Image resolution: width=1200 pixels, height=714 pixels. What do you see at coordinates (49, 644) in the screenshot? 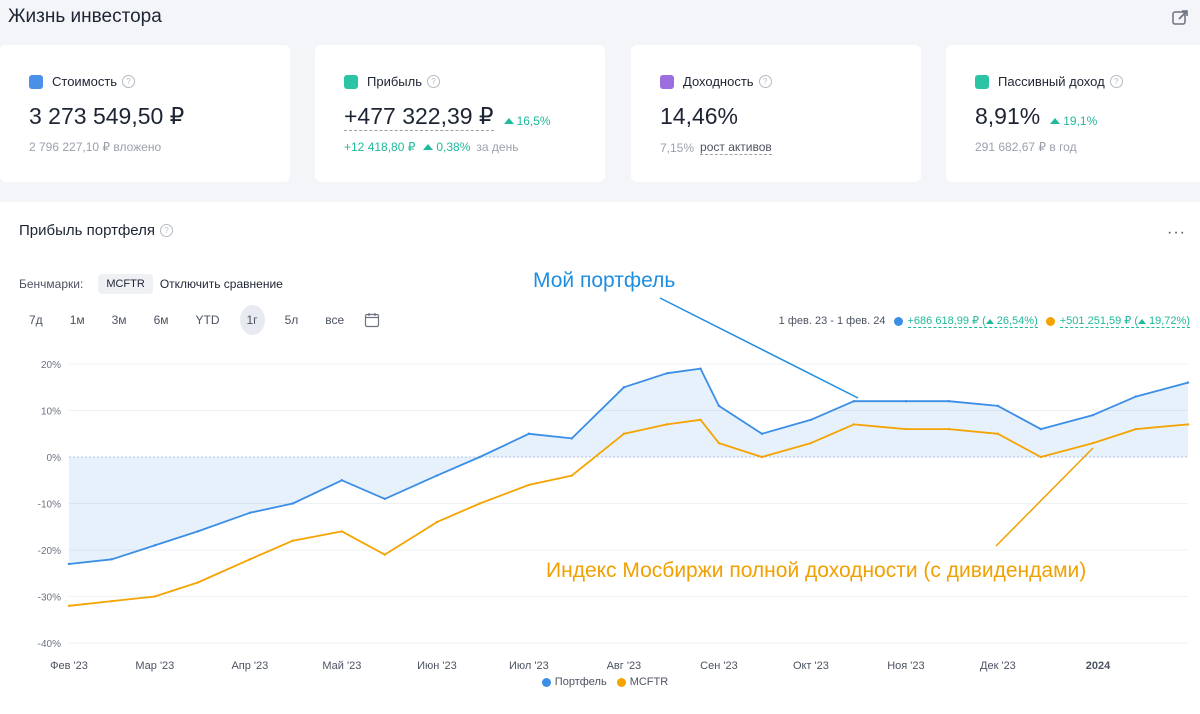
I see `y-tick-label: -40%` at bounding box center [49, 644].